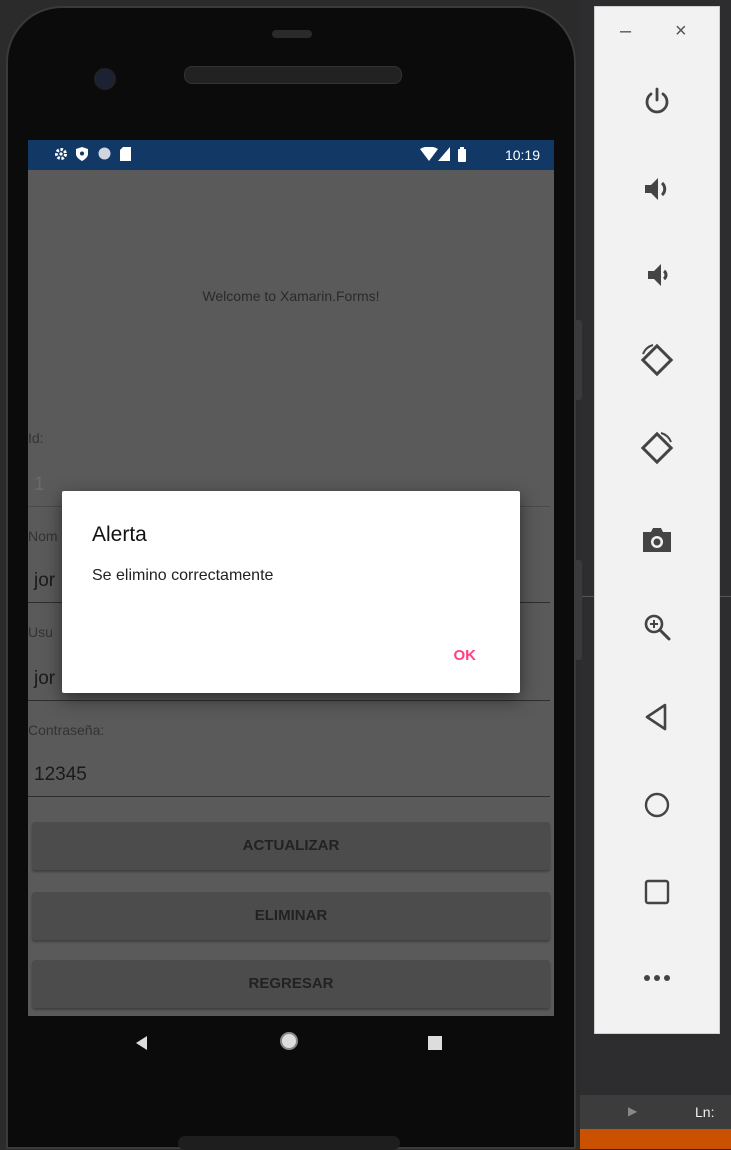 The image size is (731, 1150). What do you see at coordinates (40, 632) in the screenshot?
I see `usuario-label: Usu` at bounding box center [40, 632].